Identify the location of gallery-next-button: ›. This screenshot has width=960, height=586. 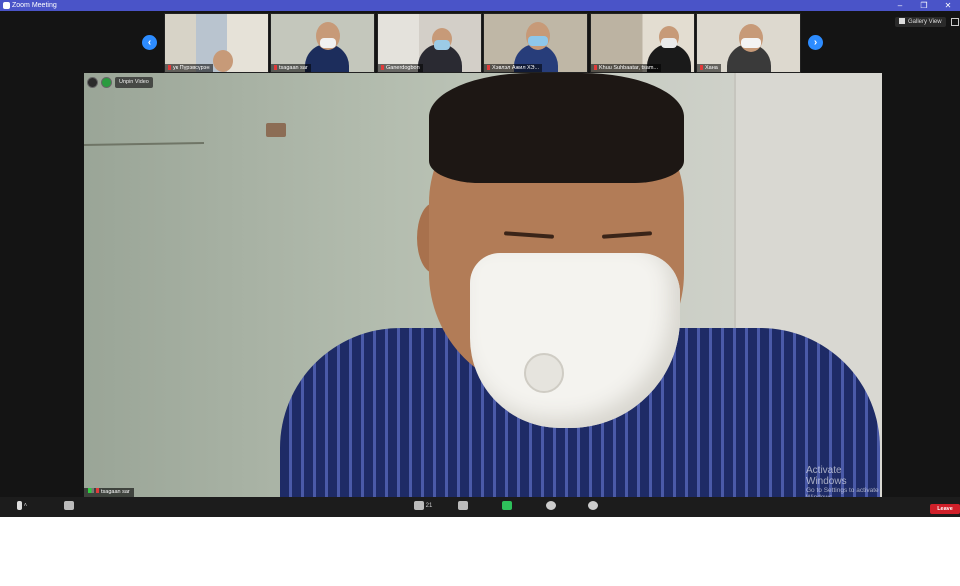
(815, 42).